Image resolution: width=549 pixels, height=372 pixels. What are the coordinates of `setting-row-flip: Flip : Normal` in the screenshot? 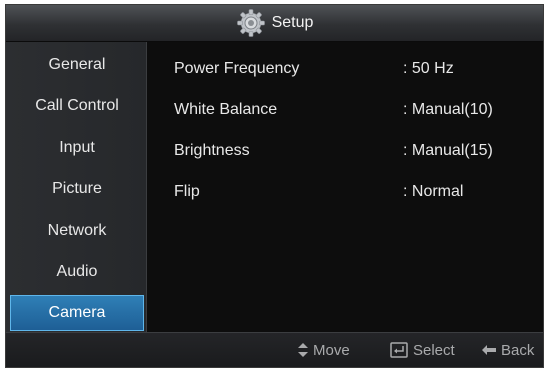 It's located at (345, 195).